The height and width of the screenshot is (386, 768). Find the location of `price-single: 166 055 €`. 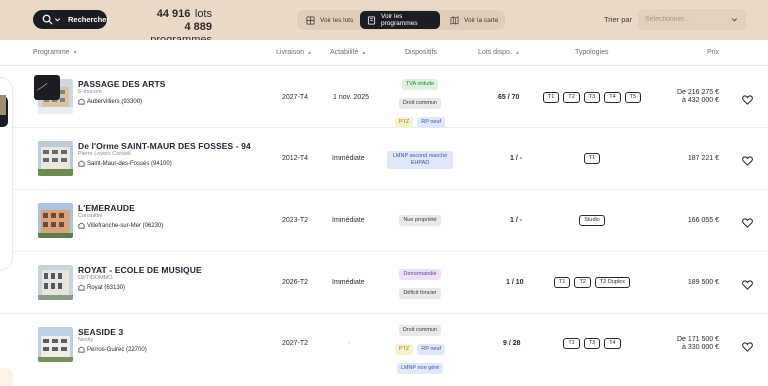

price-single: 166 055 € is located at coordinates (703, 220).